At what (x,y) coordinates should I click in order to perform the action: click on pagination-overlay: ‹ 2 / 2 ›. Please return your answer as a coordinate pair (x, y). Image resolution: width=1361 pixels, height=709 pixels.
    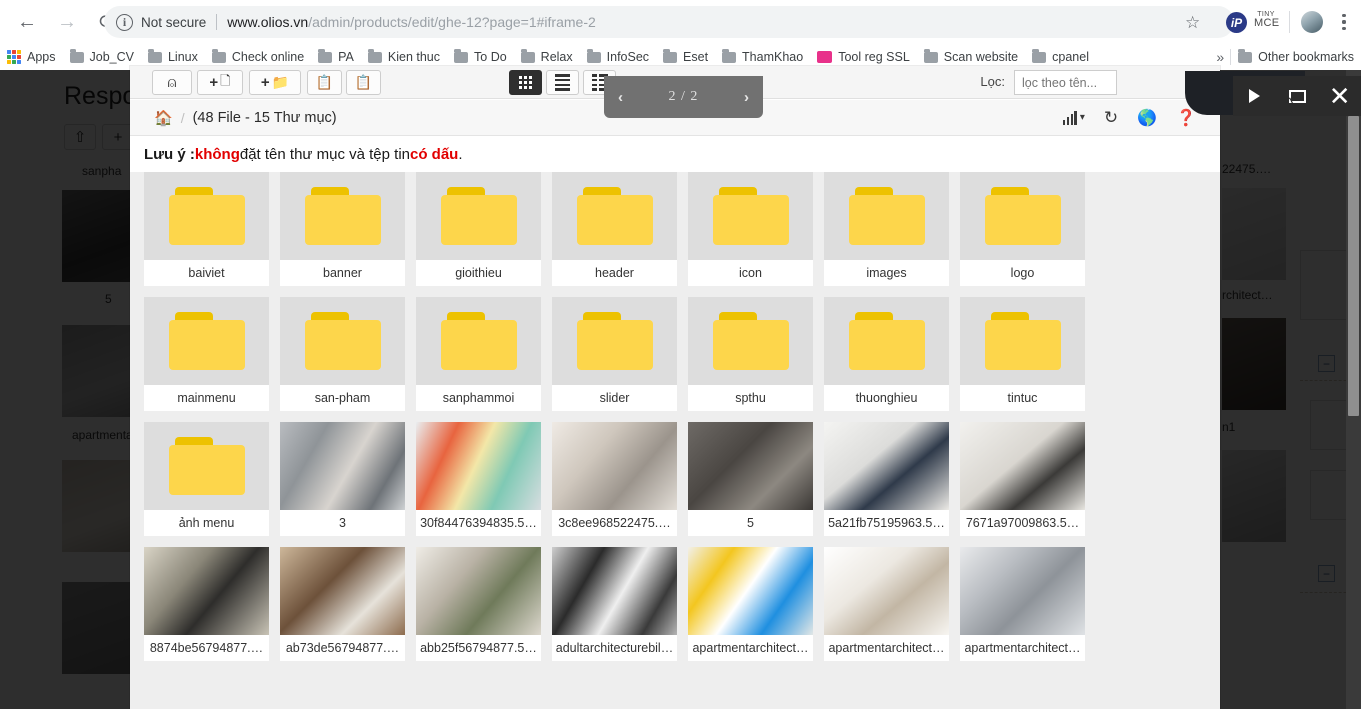
    Looking at the image, I should click on (683, 97).